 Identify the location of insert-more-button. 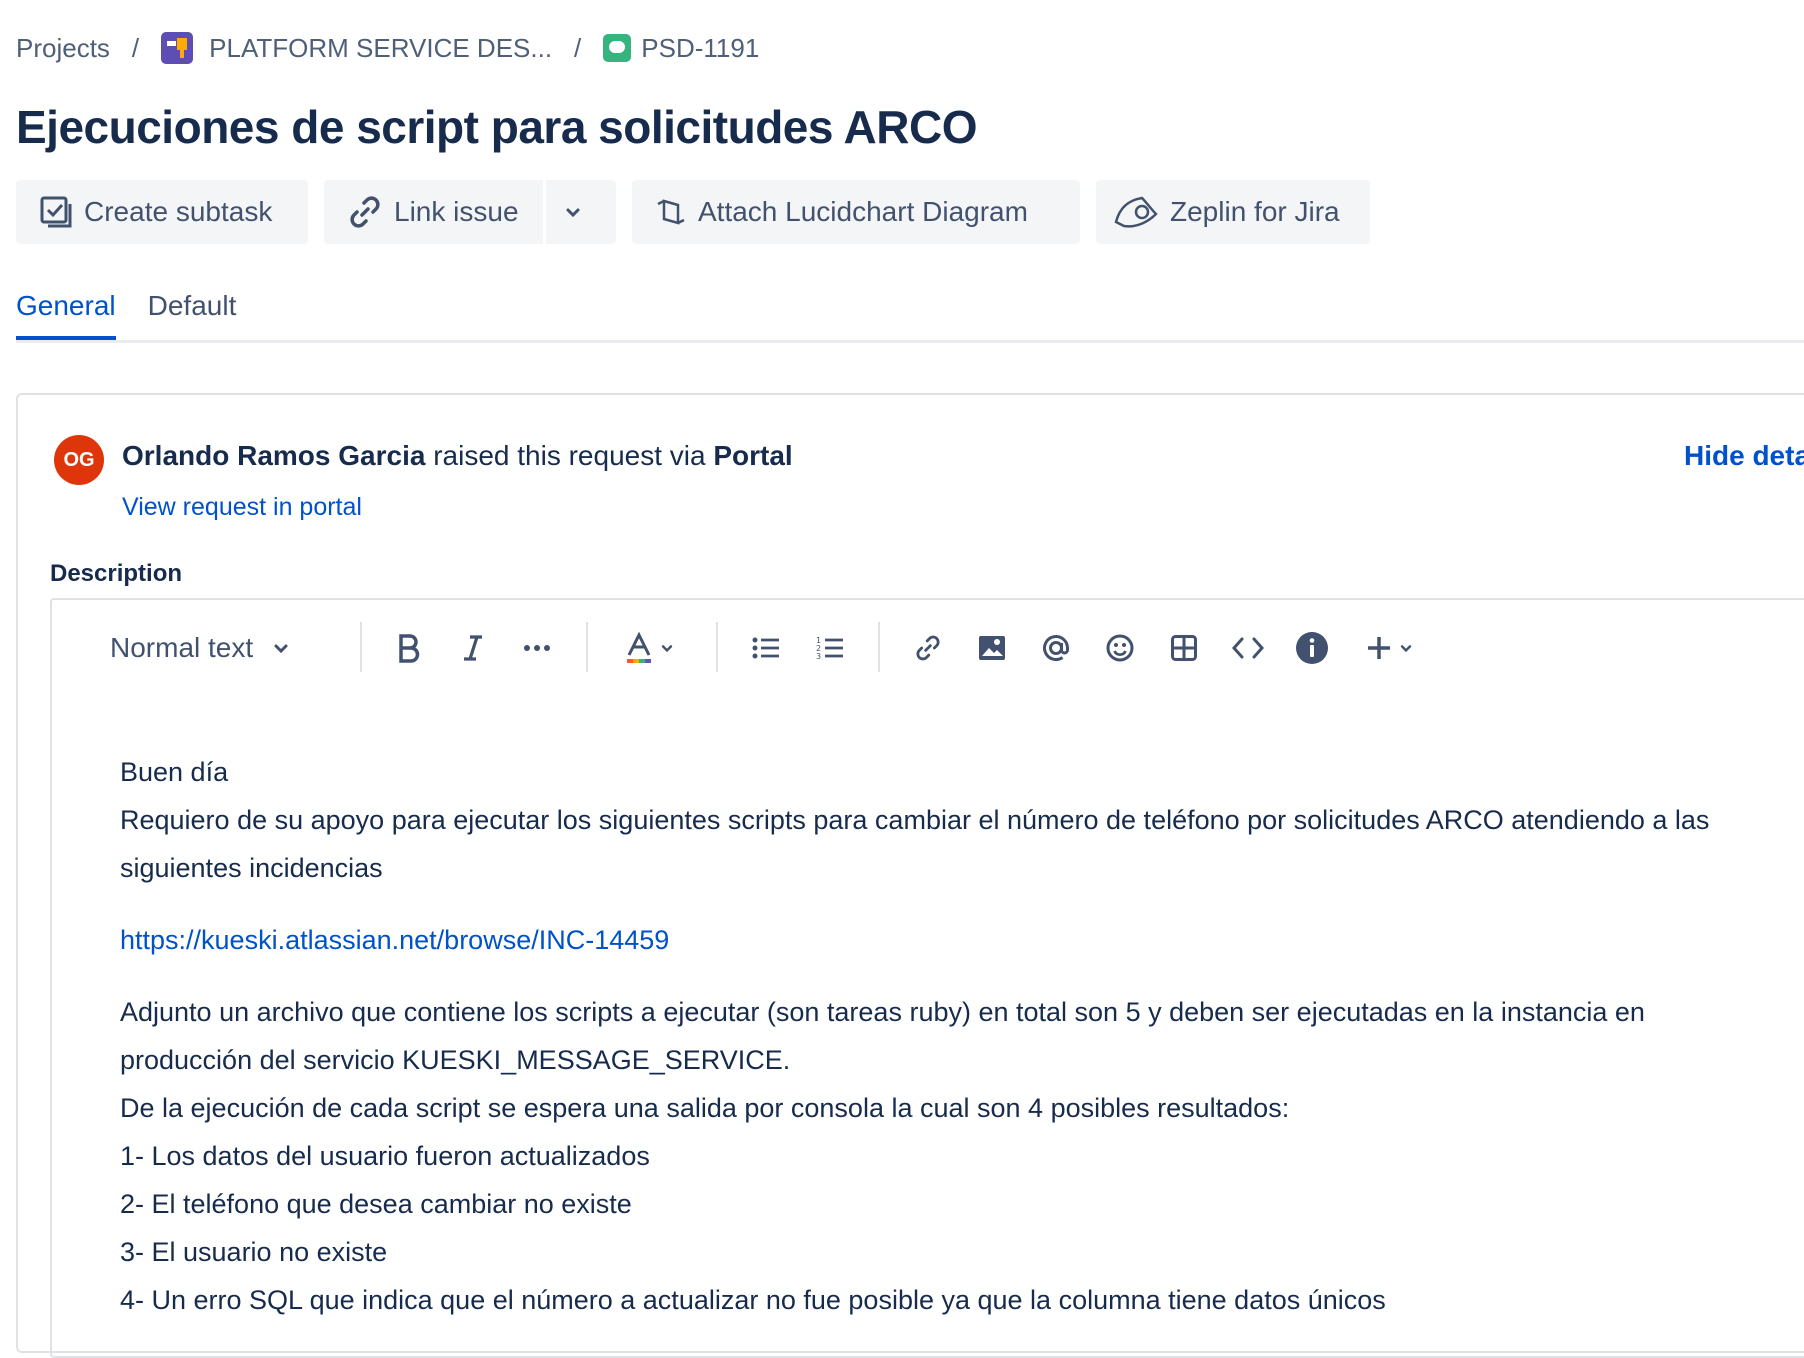
(1390, 648).